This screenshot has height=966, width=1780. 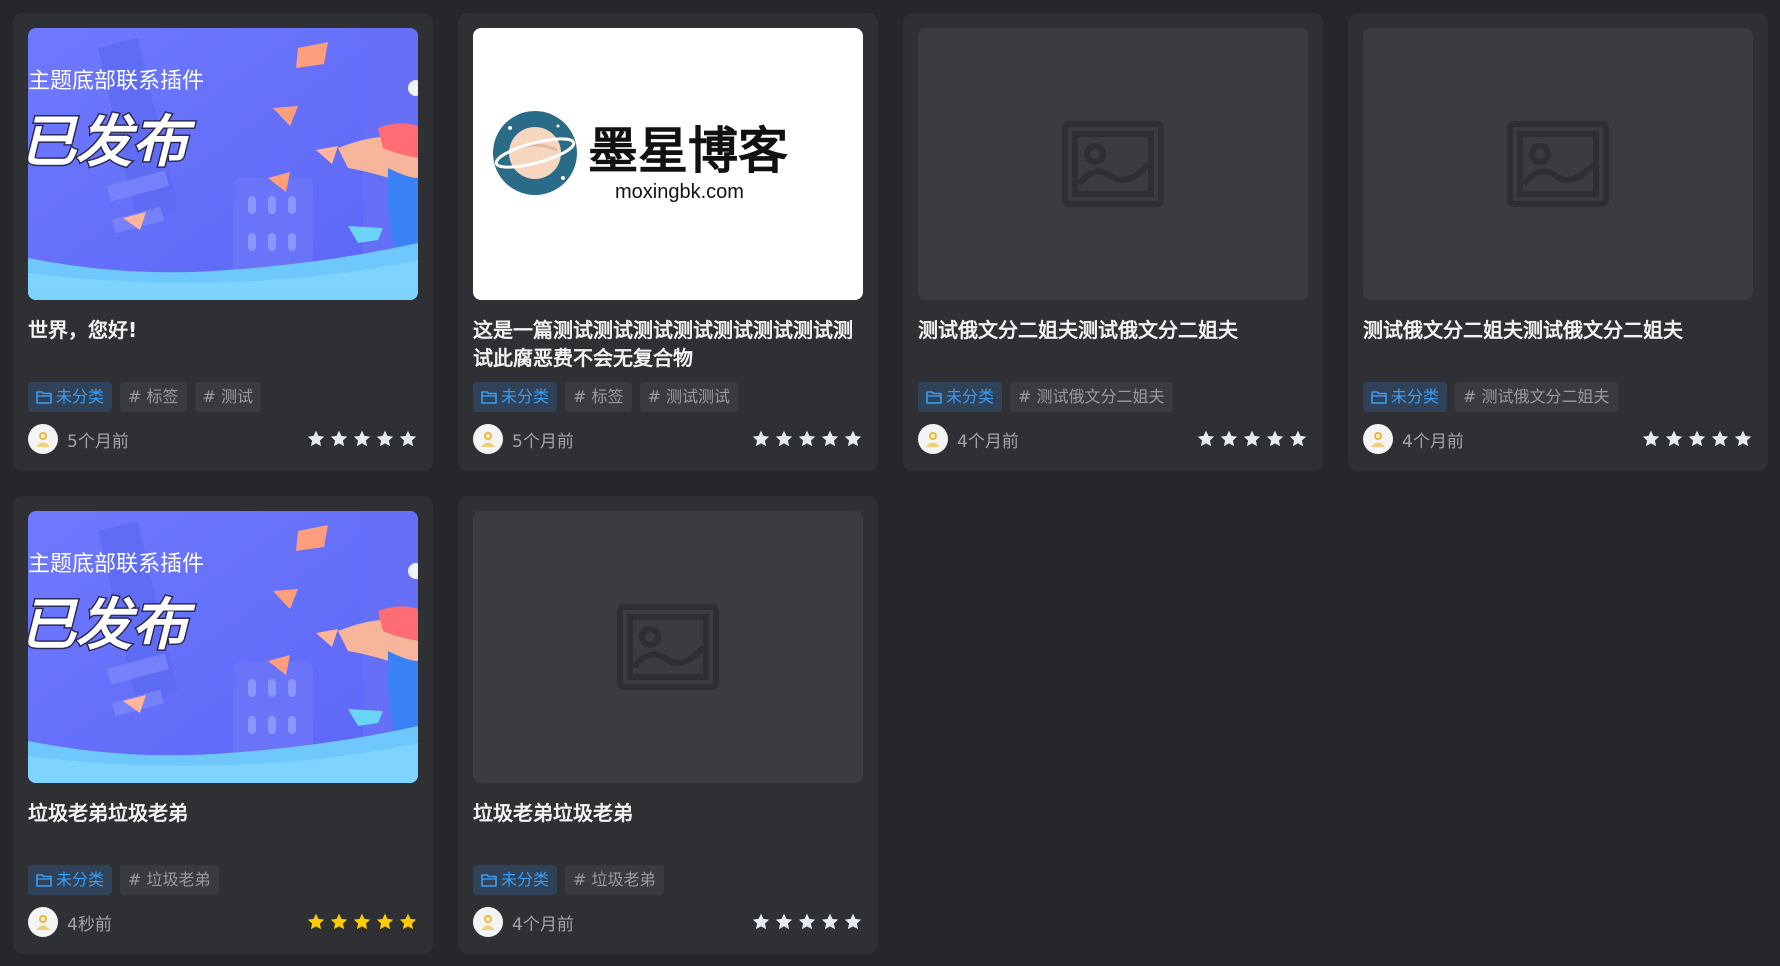 What do you see at coordinates (668, 344) in the screenshot?
I see `post-title: 这是一篇测试测试测试测试测试测试测试测试此腐恶费不会无复合物` at bounding box center [668, 344].